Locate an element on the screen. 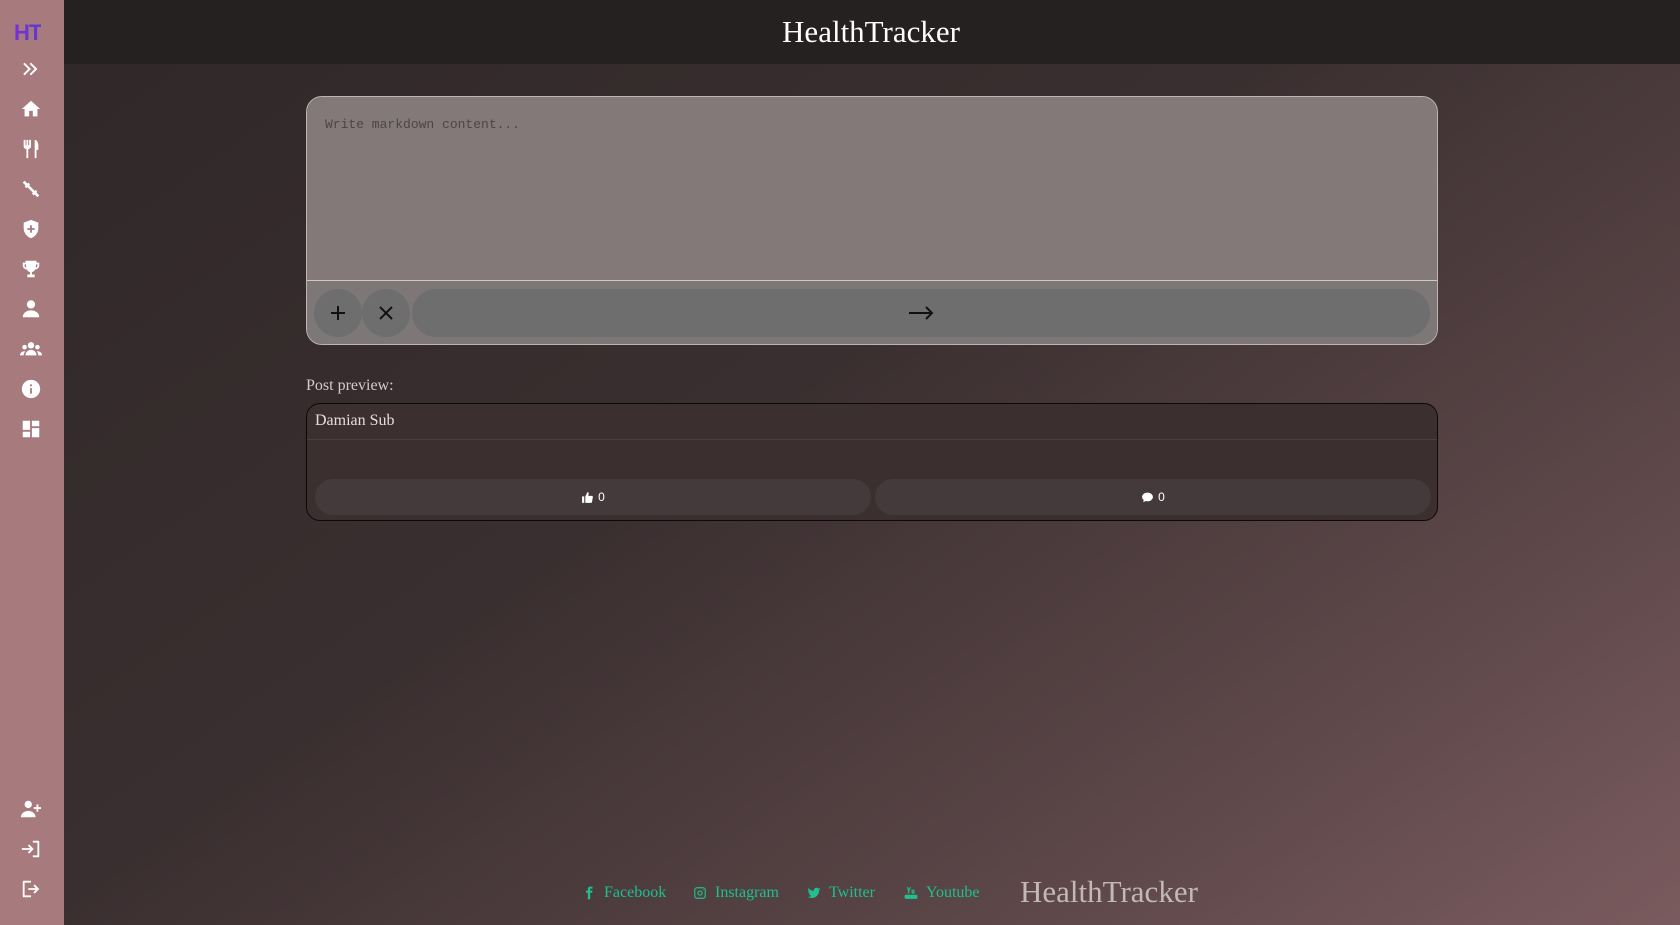  page-title: HealthTracker is located at coordinates (871, 31).